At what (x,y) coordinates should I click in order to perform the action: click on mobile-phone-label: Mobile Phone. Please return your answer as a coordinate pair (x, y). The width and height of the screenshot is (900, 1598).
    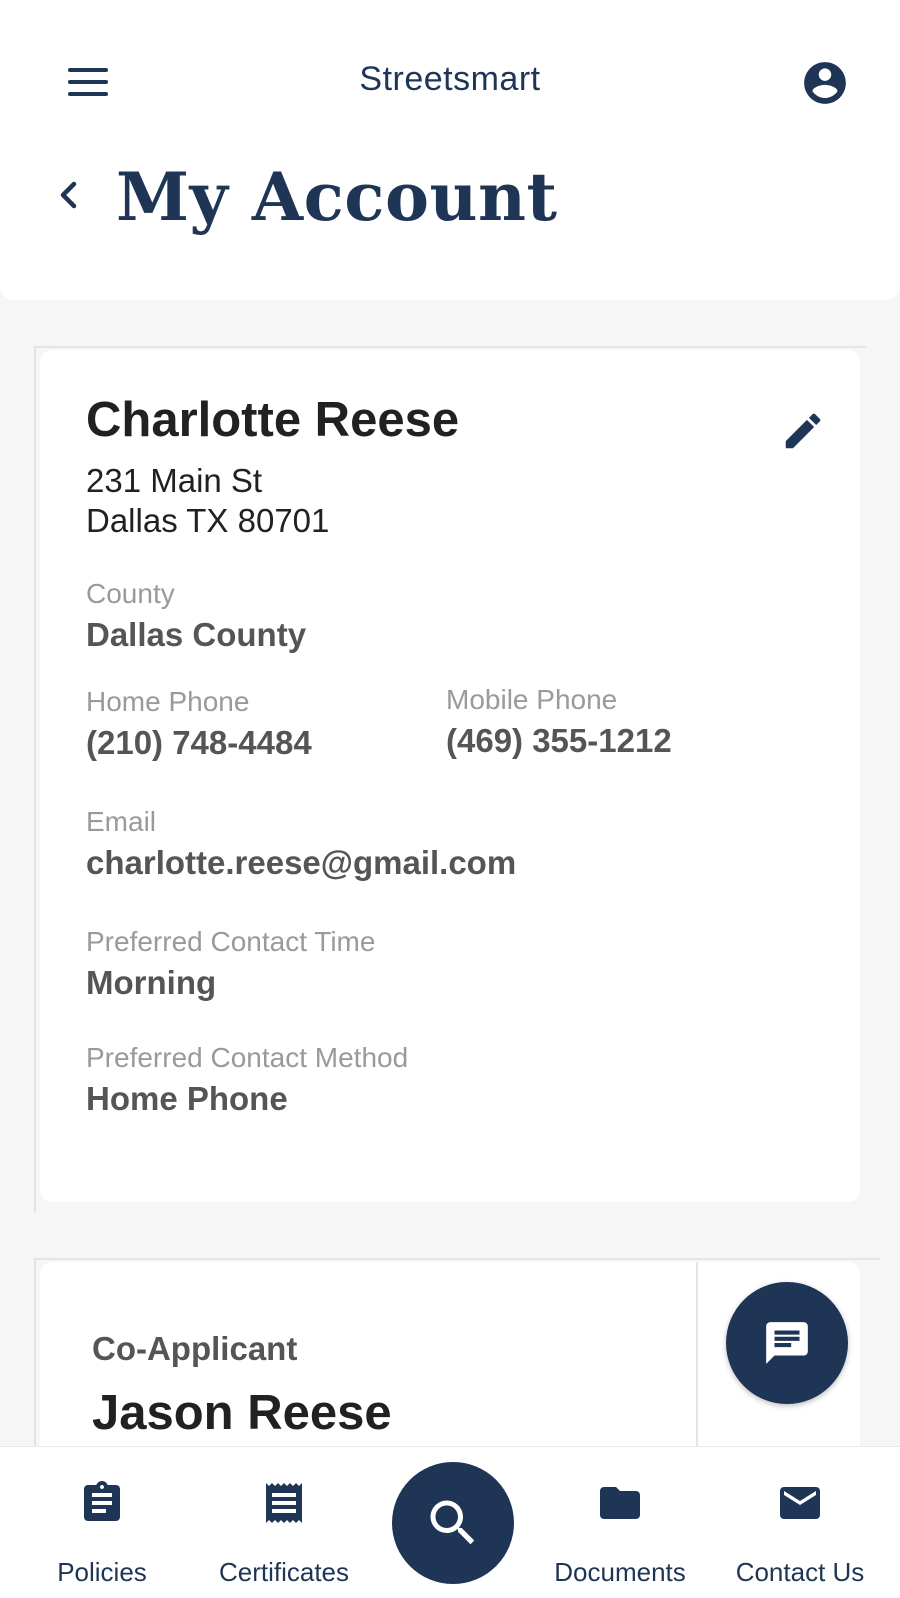
    Looking at the image, I should click on (532, 699).